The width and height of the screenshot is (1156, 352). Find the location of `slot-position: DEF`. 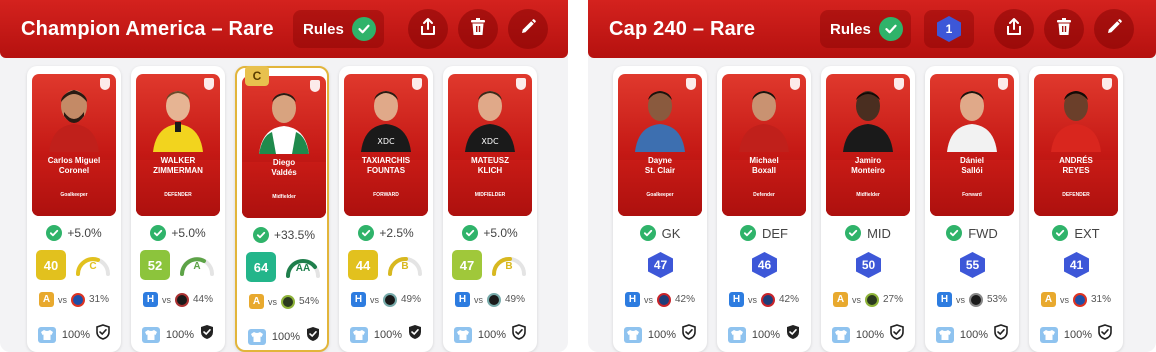

slot-position: DEF is located at coordinates (775, 233).